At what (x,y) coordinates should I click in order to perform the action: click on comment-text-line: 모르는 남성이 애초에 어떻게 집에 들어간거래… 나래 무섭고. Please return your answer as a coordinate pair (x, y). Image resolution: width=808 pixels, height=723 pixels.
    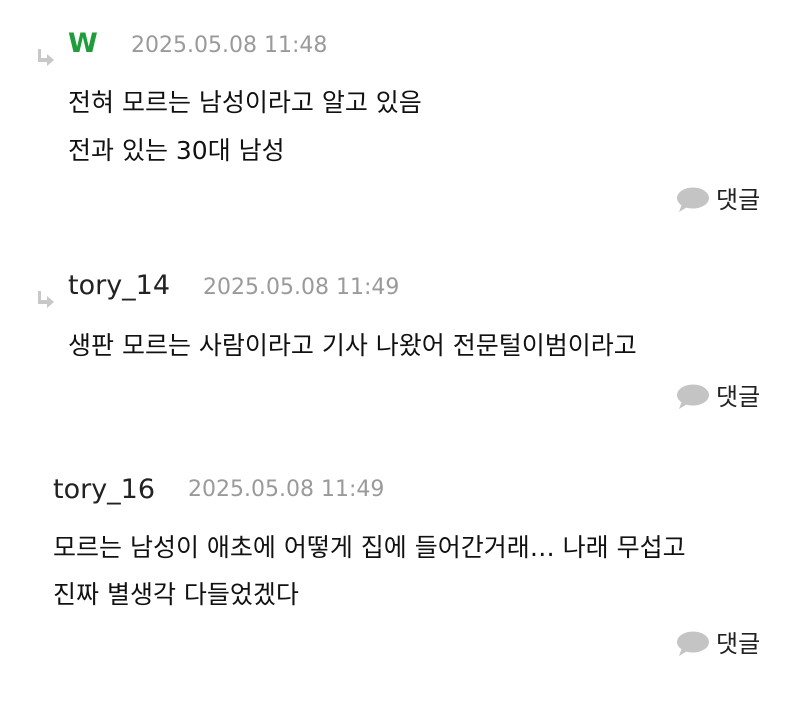
    Looking at the image, I should click on (369, 547).